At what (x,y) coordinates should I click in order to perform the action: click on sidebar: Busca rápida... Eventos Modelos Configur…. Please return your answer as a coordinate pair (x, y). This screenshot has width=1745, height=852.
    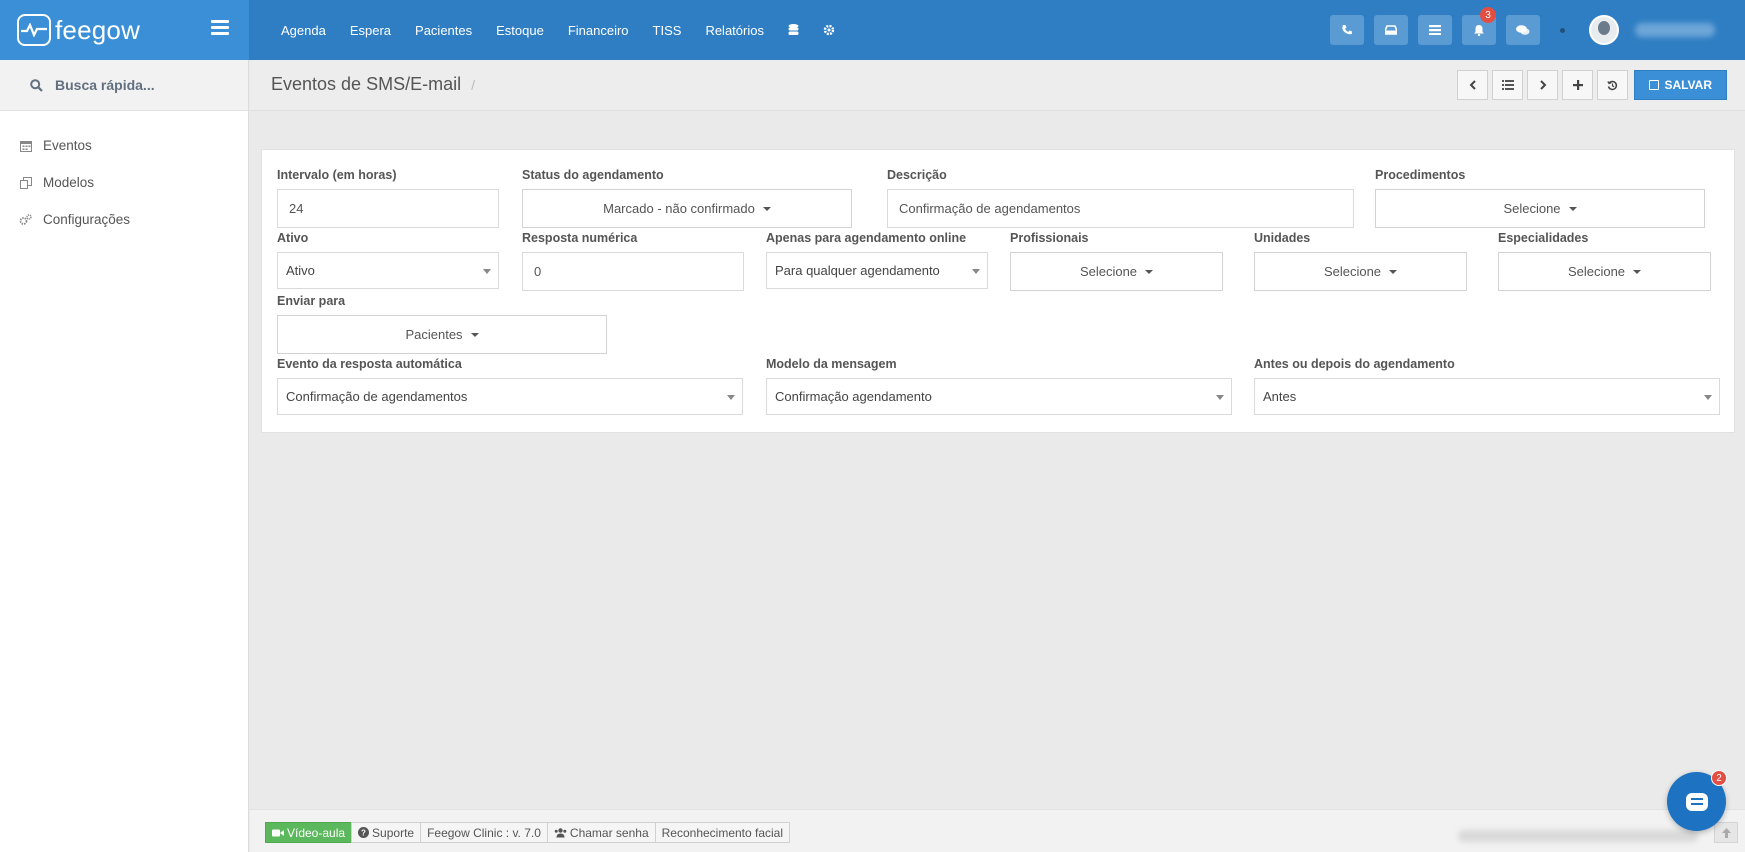
    Looking at the image, I should click on (124, 456).